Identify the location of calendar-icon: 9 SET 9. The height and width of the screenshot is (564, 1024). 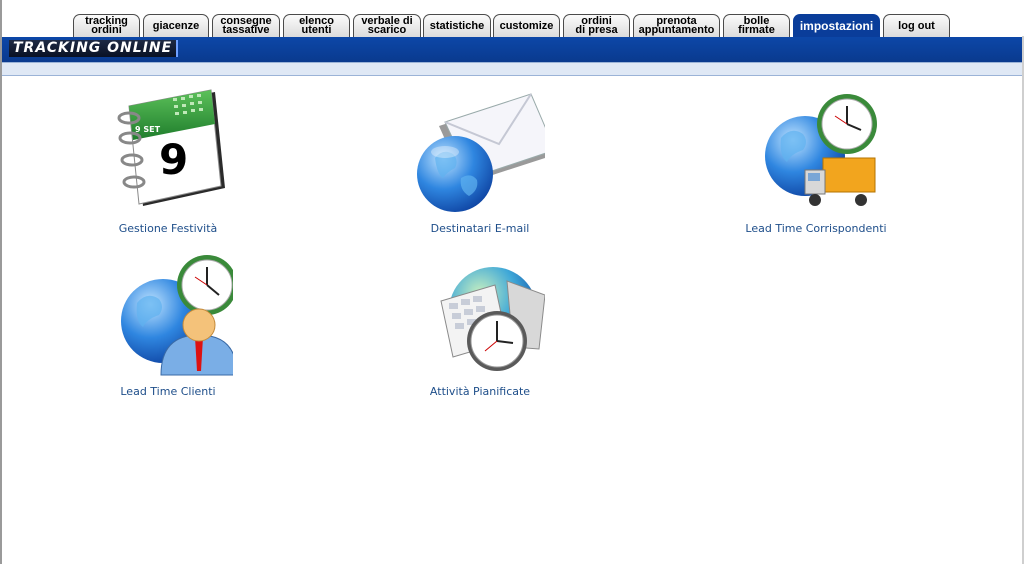
(171, 147).